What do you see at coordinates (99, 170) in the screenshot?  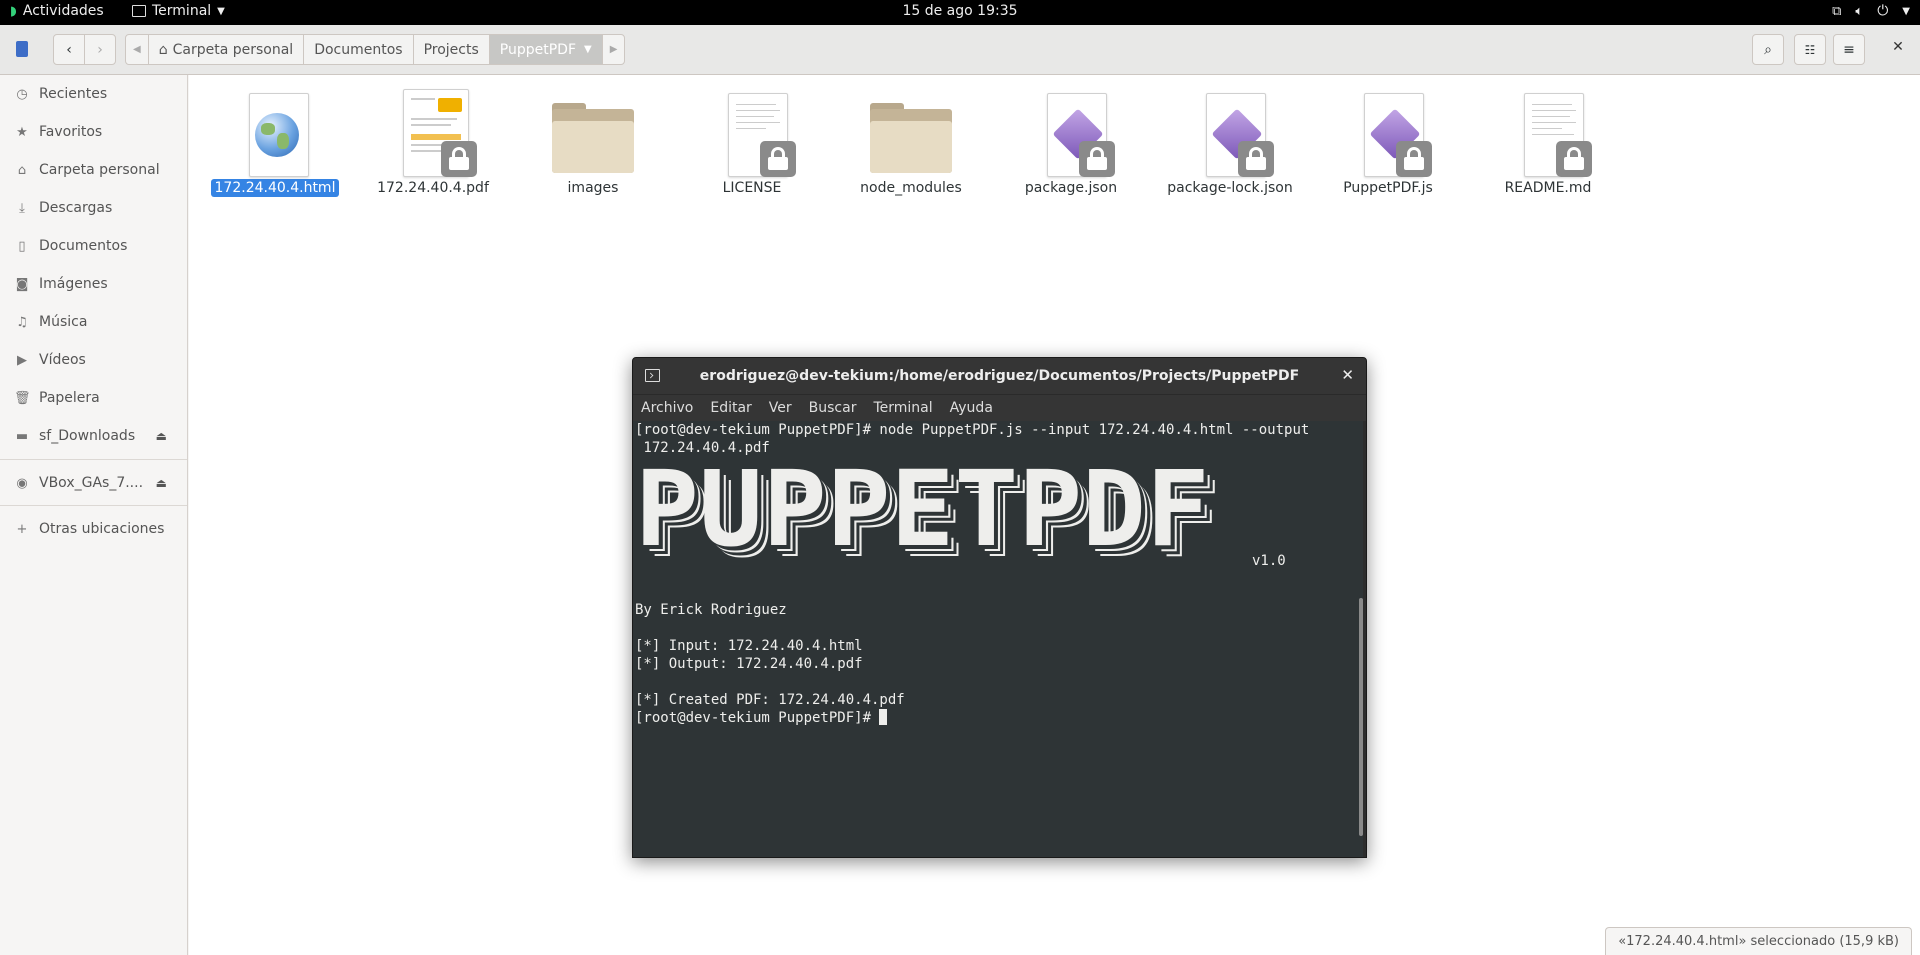 I see `sidebar-item-label: Carpeta personal` at bounding box center [99, 170].